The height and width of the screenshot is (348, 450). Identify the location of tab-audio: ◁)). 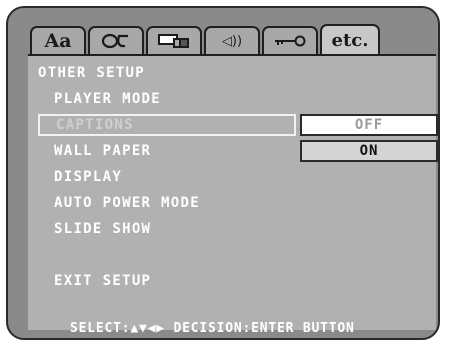
(232, 40).